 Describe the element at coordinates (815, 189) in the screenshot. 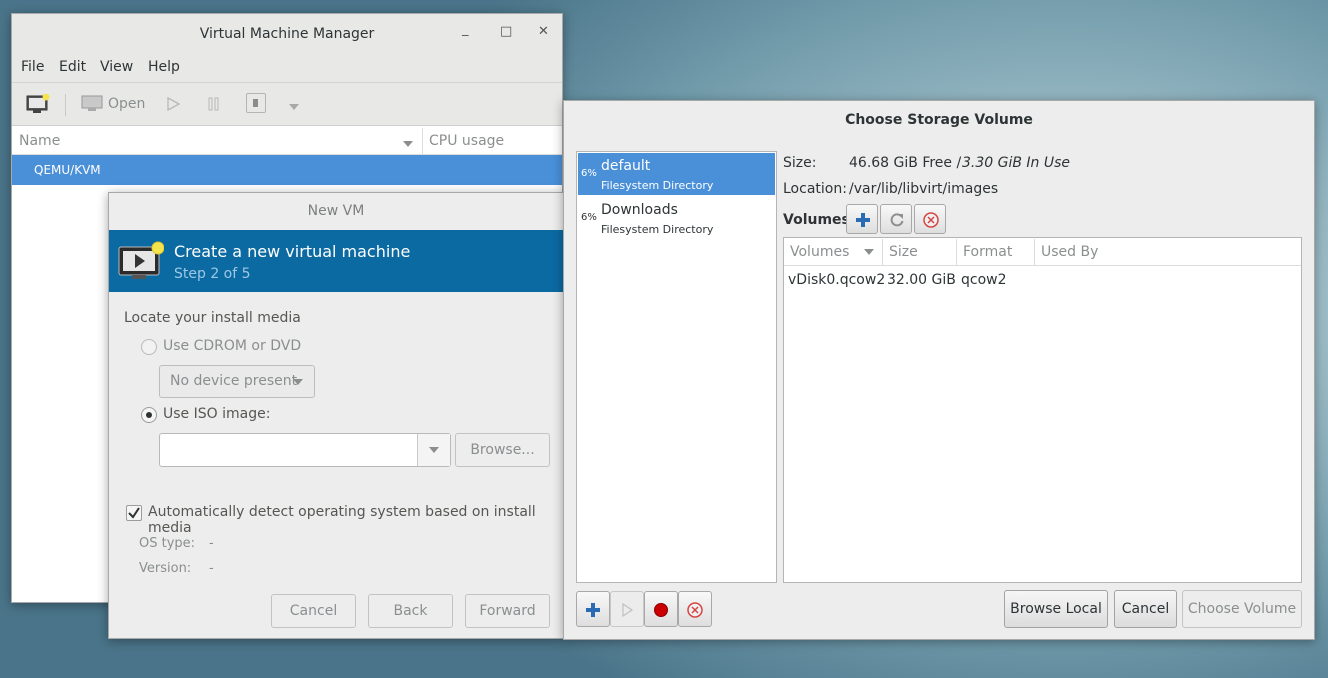

I see `location-label: Location:` at that location.